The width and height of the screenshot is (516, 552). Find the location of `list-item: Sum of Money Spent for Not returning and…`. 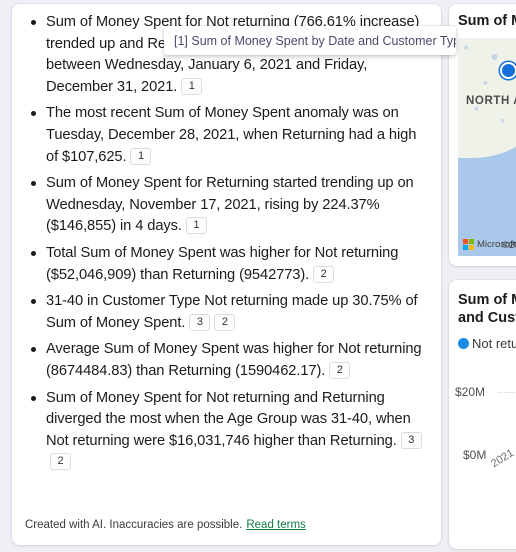

list-item: Sum of Money Spent for Not returning and… is located at coordinates (226, 431).